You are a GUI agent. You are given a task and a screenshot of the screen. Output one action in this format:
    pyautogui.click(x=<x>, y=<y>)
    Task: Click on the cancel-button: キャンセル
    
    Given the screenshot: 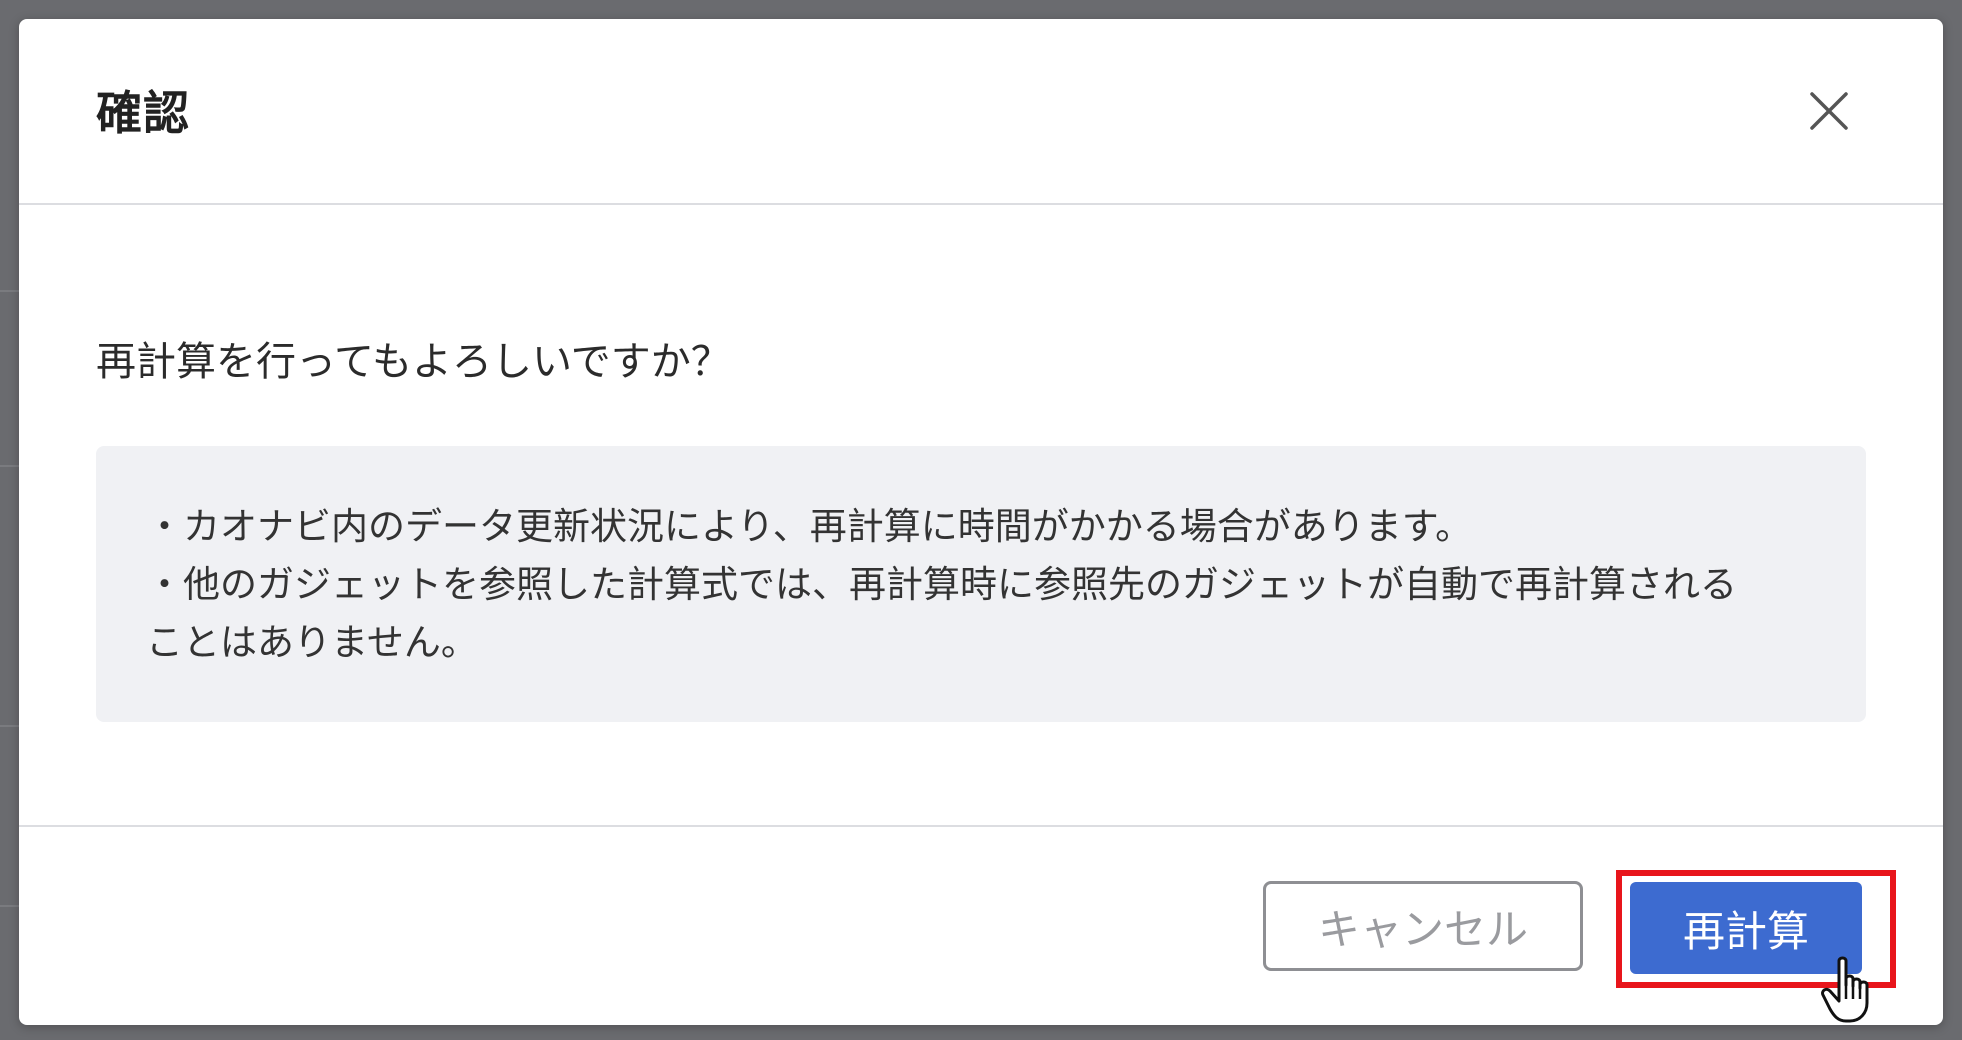 What is the action you would take?
    pyautogui.click(x=1423, y=926)
    